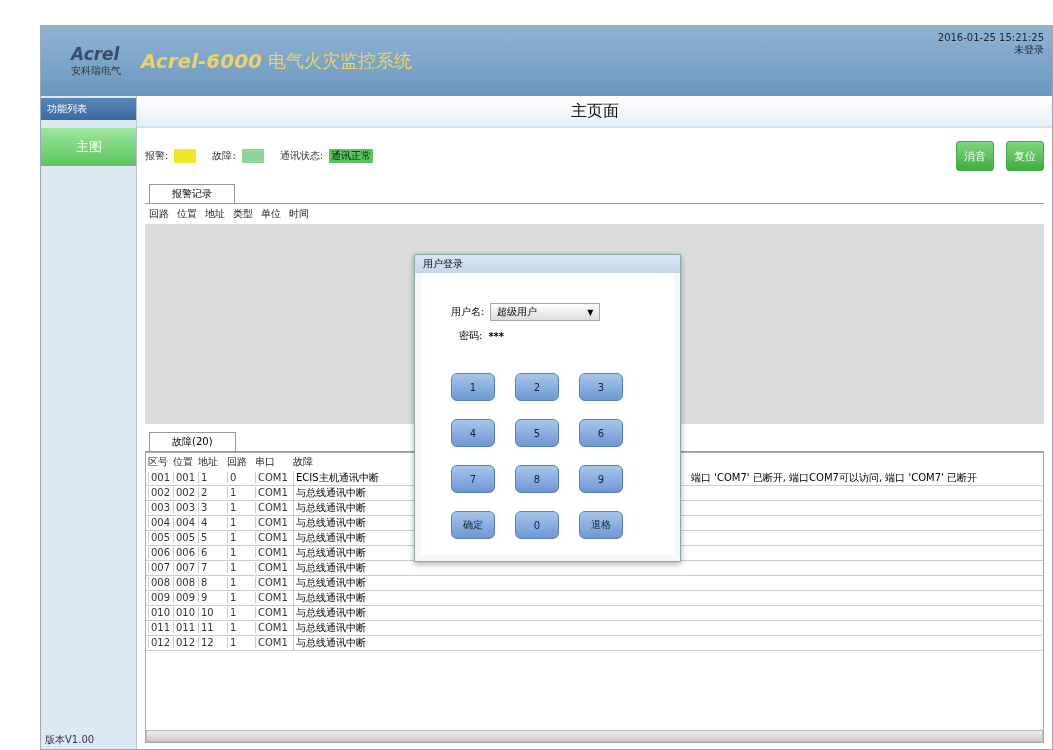  I want to click on user-status: 未登录, so click(1029, 50).